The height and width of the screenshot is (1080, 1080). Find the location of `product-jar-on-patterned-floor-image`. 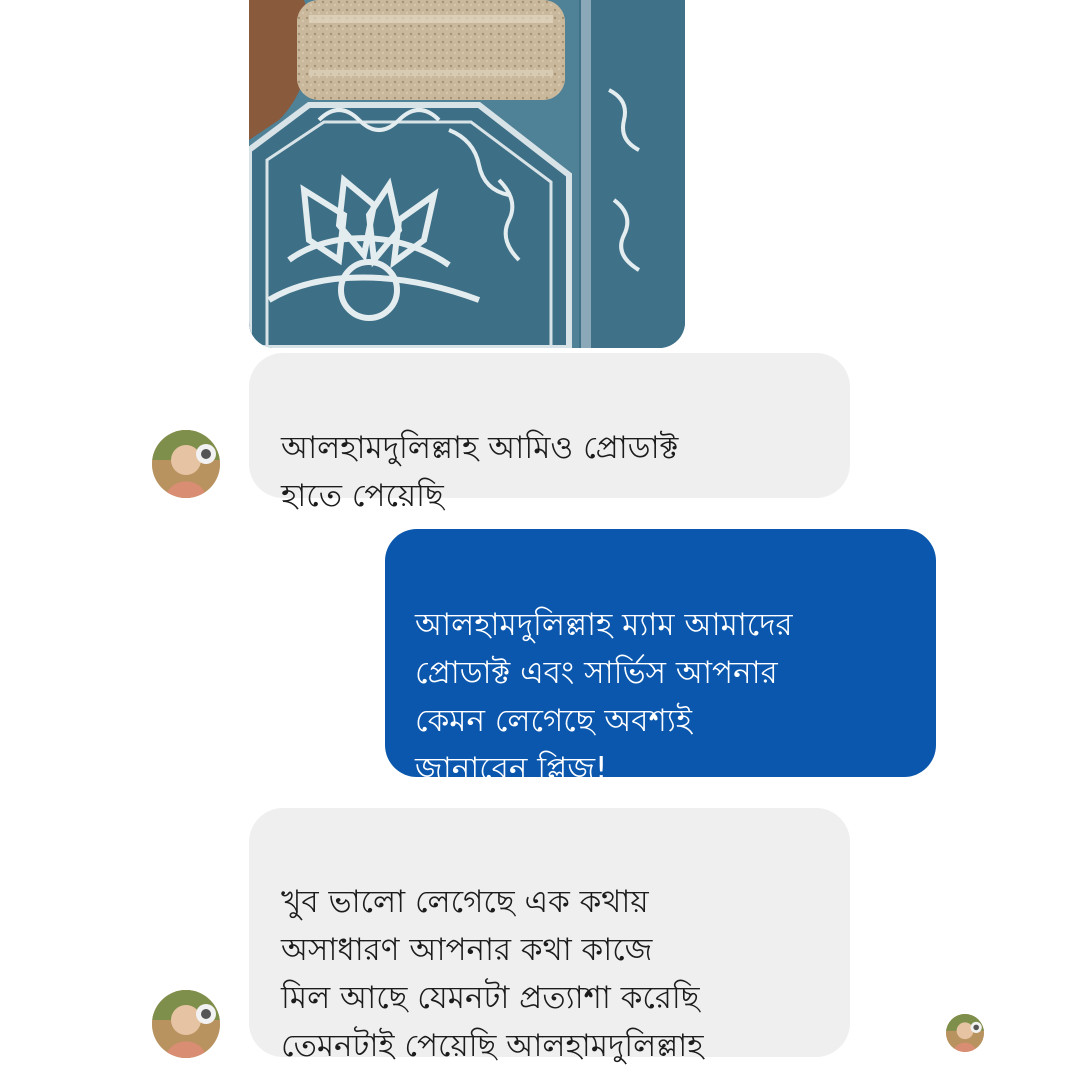

product-jar-on-patterned-floor-image is located at coordinates (467, 174).